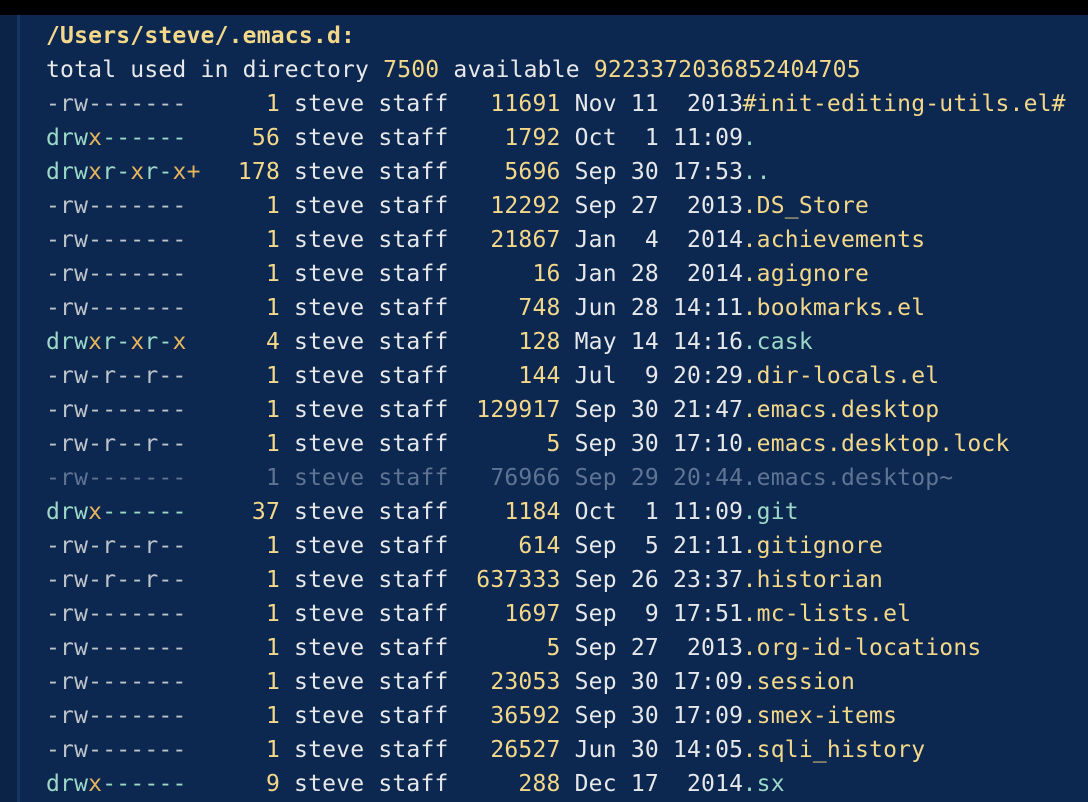 This screenshot has width=1088, height=802. I want to click on file-name: .gitignore, so click(806, 546).